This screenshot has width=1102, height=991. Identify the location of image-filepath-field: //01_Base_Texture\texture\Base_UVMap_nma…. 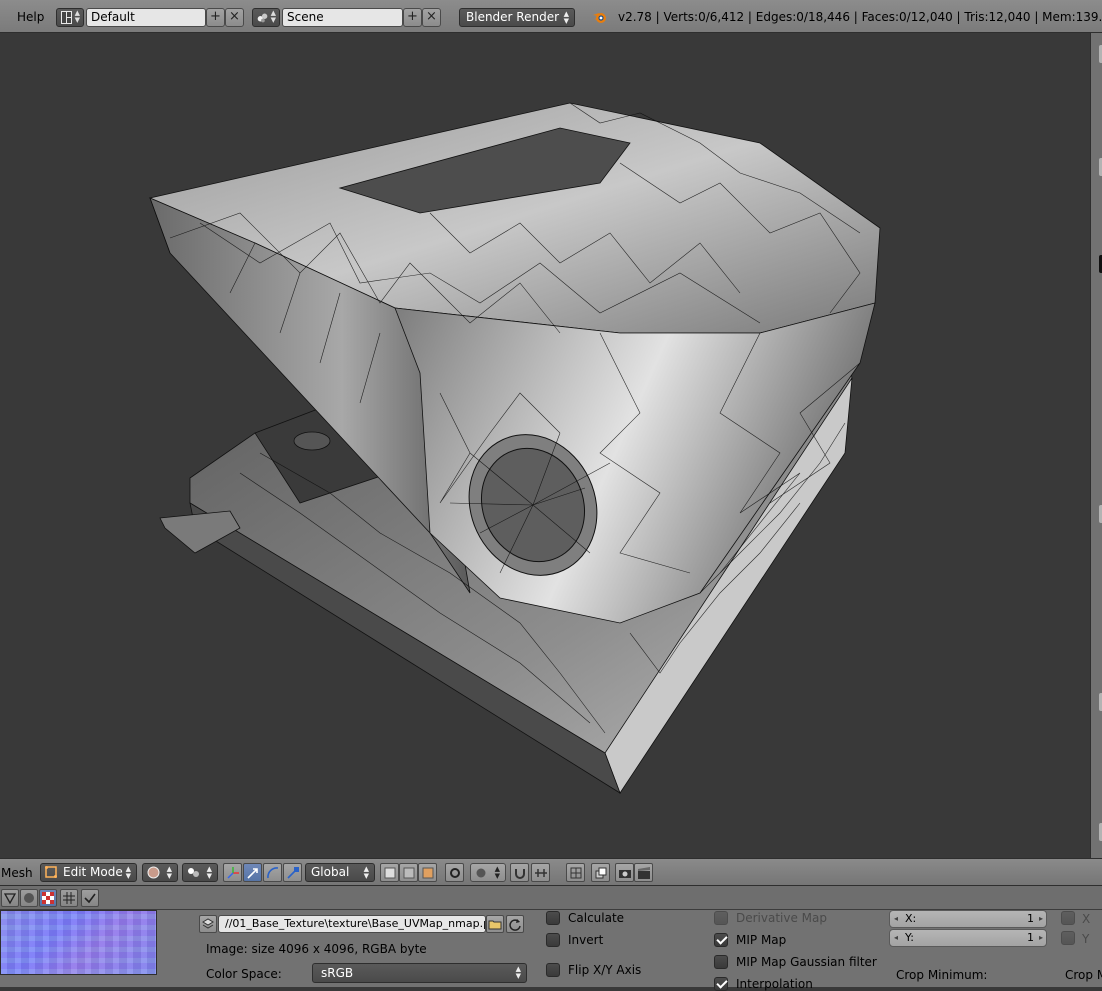
(352, 924).